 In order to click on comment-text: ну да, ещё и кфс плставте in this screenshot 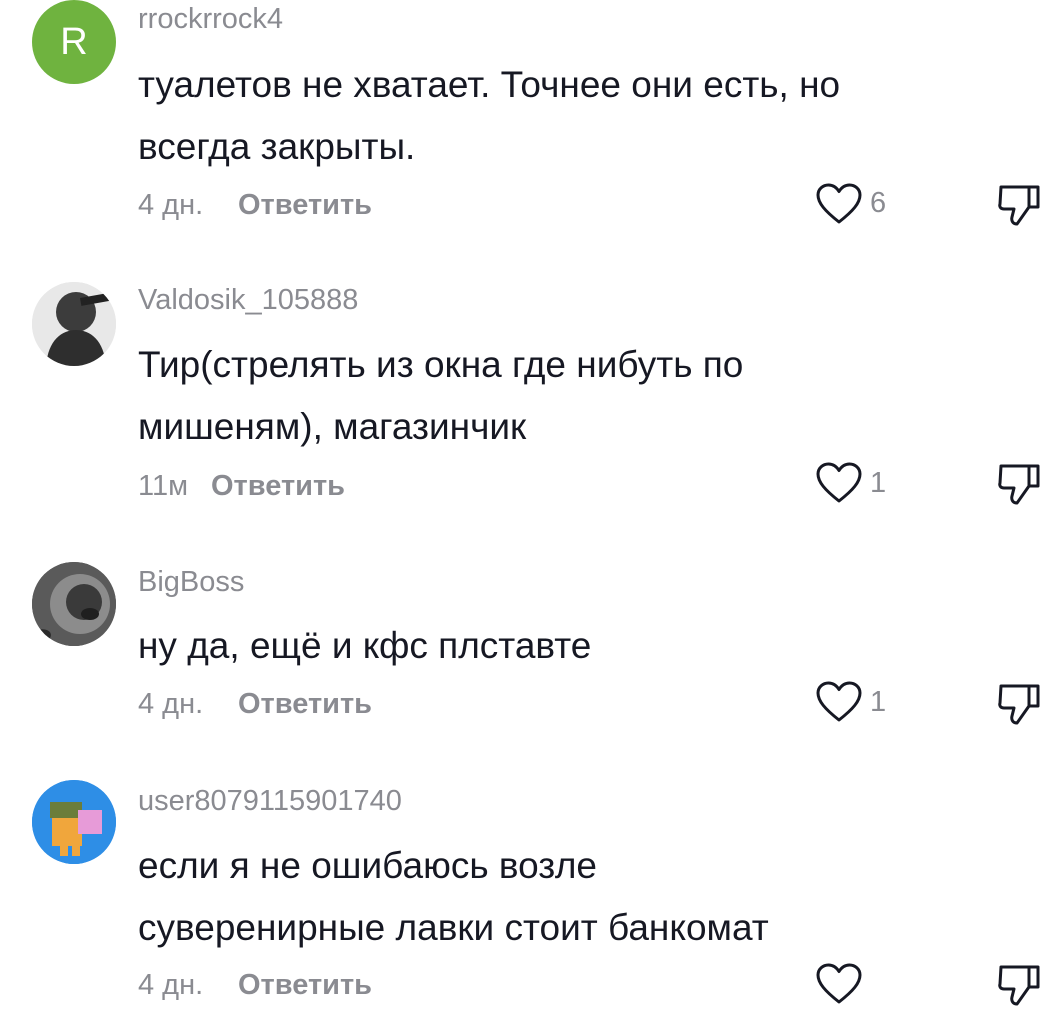, I will do `click(548, 646)`.